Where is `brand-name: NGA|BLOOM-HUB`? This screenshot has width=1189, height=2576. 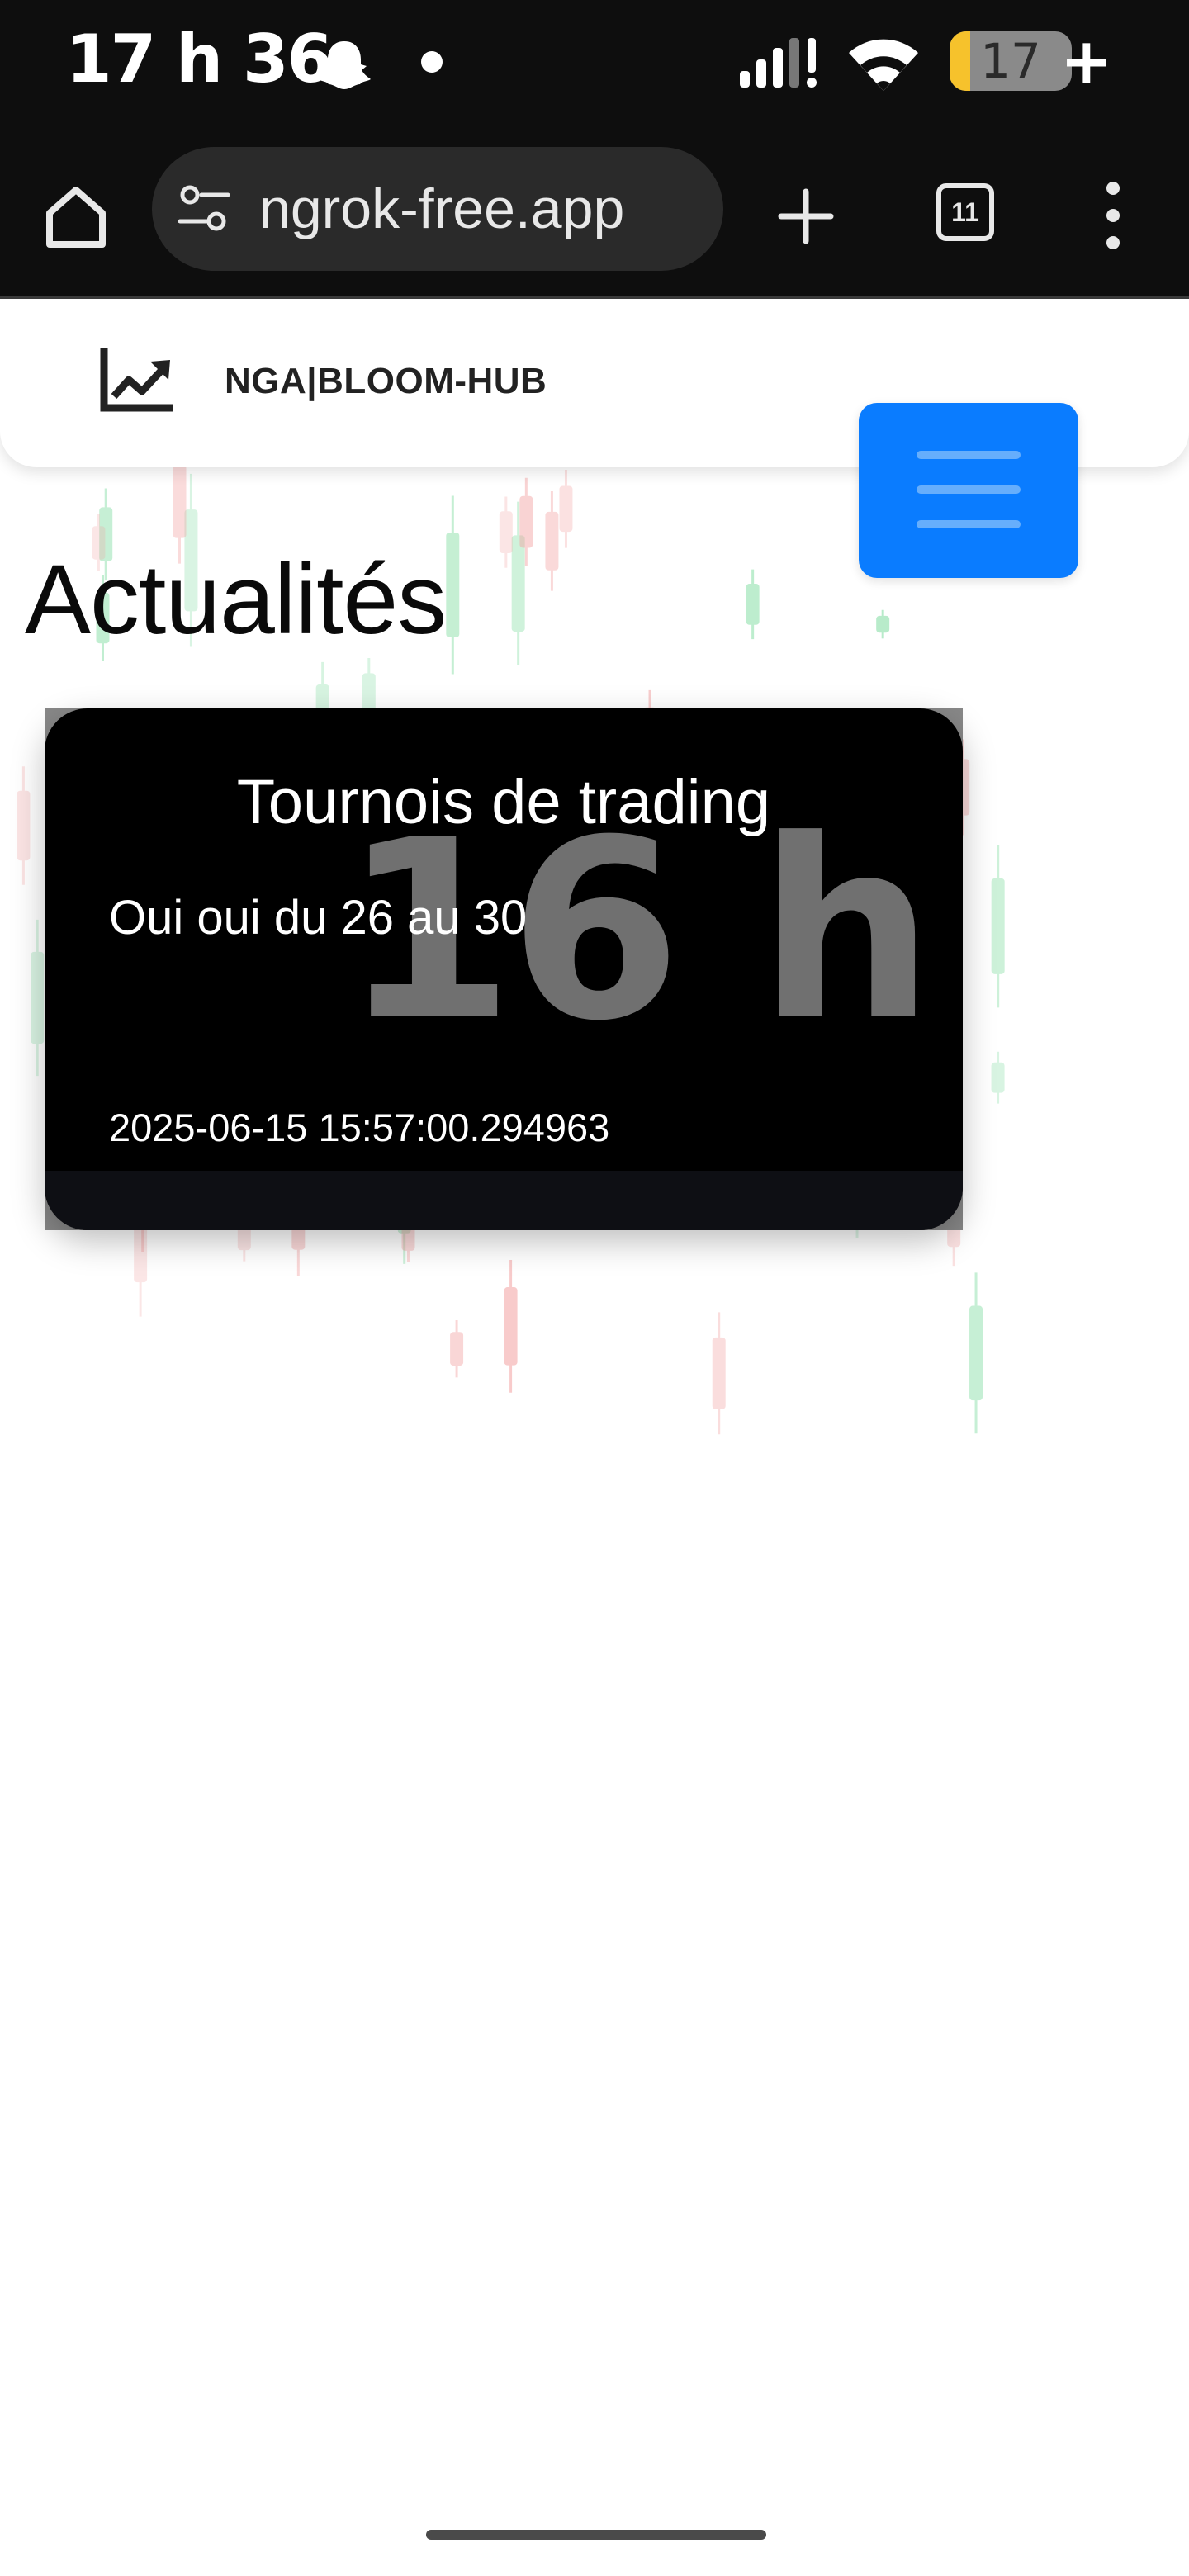
brand-name: NGA|BLOOM-HUB is located at coordinates (386, 381).